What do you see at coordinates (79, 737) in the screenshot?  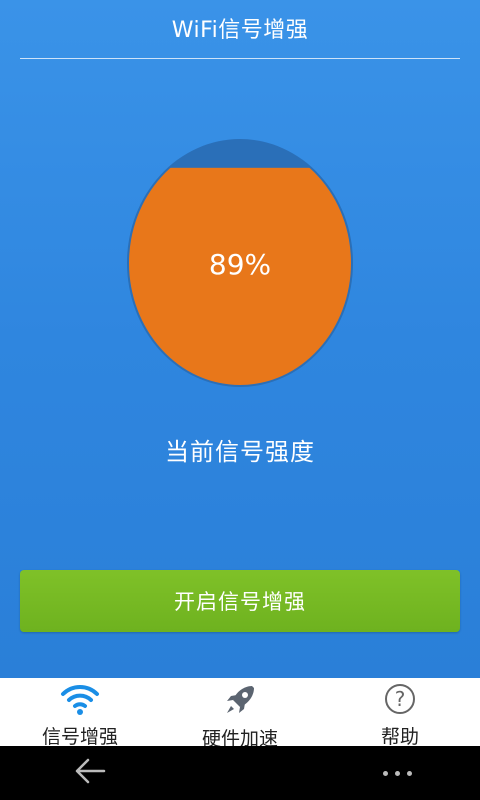 I see `tab-label: 信号增强` at bounding box center [79, 737].